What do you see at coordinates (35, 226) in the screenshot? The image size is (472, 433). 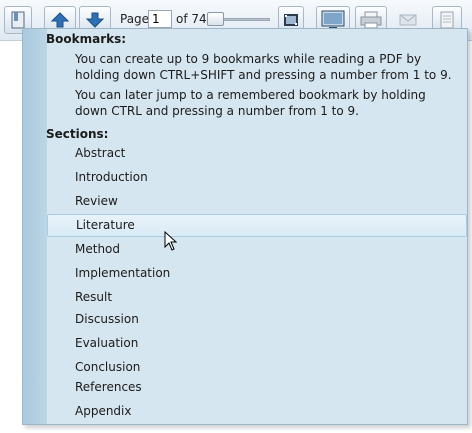 I see `popup-icon-strip` at bounding box center [35, 226].